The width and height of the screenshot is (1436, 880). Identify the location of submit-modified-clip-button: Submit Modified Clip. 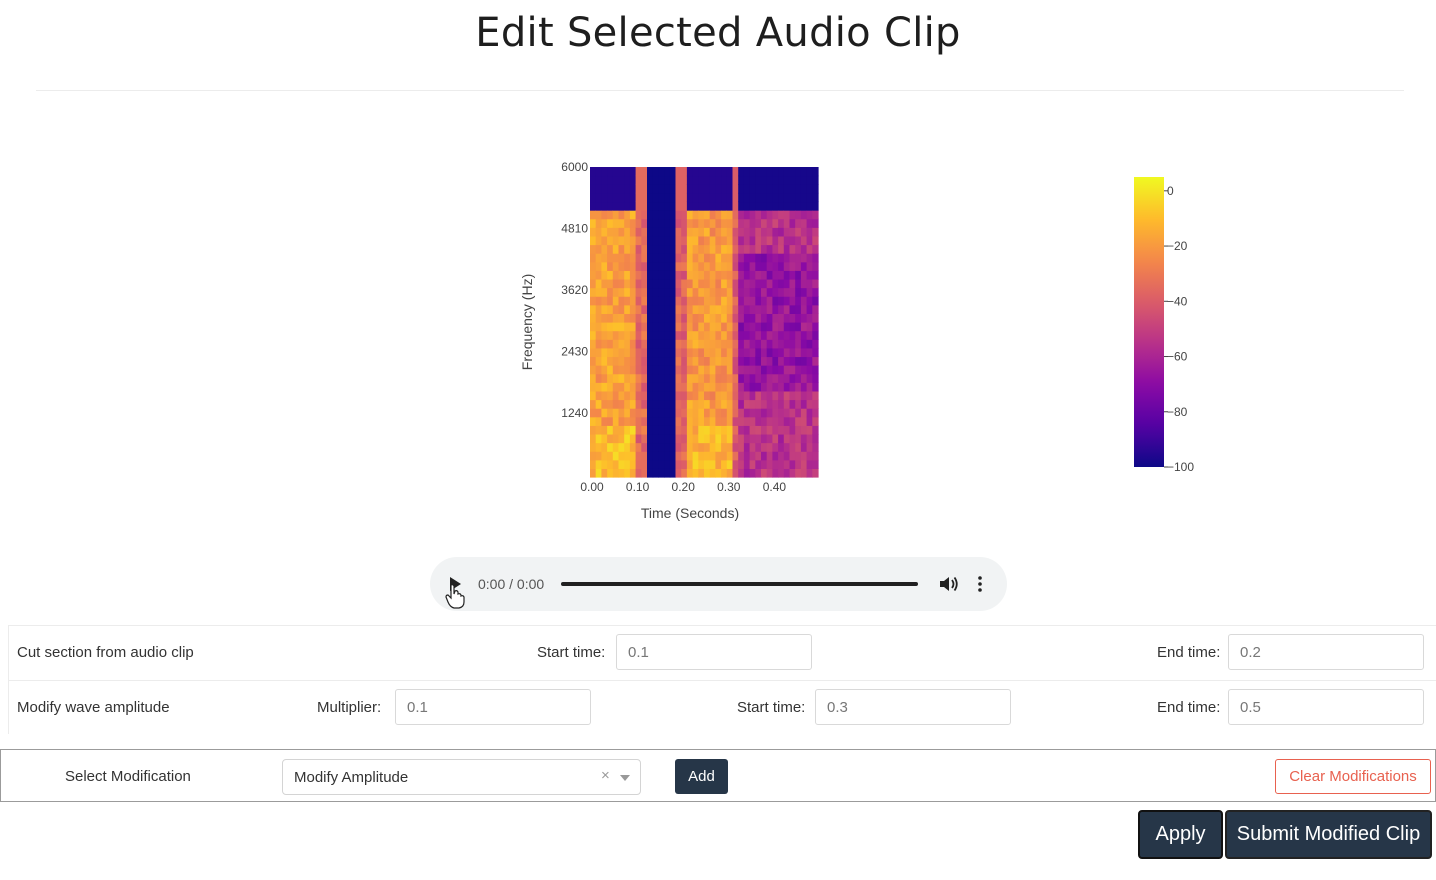
(1328, 834).